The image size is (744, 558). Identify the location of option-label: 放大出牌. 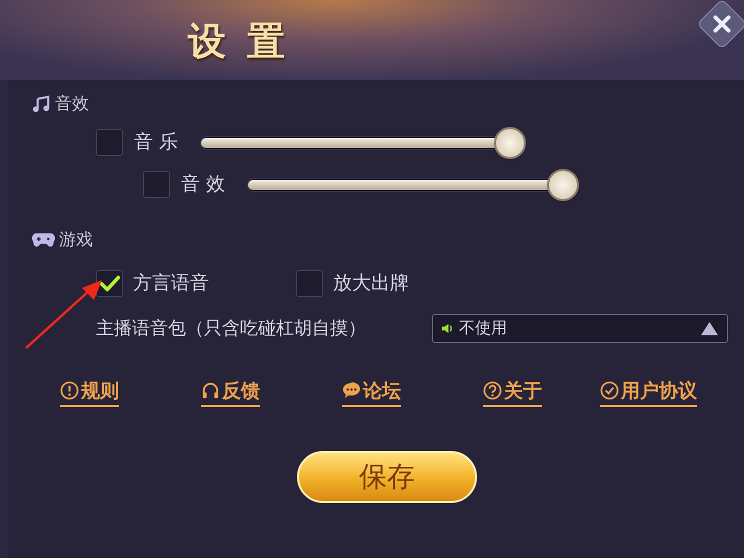
(371, 283).